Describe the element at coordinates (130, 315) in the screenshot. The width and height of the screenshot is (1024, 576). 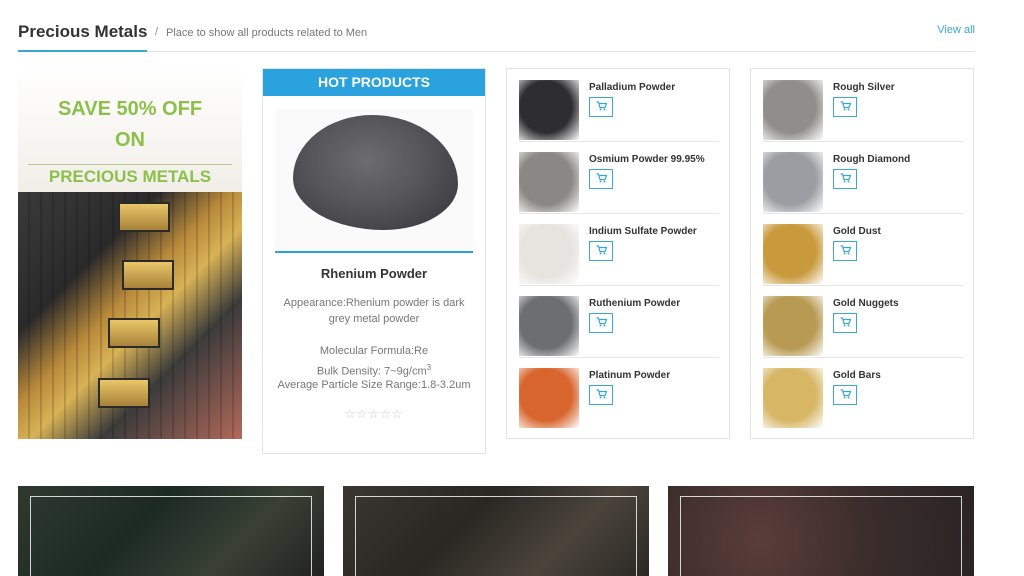
I see `gold-bars-photo` at that location.